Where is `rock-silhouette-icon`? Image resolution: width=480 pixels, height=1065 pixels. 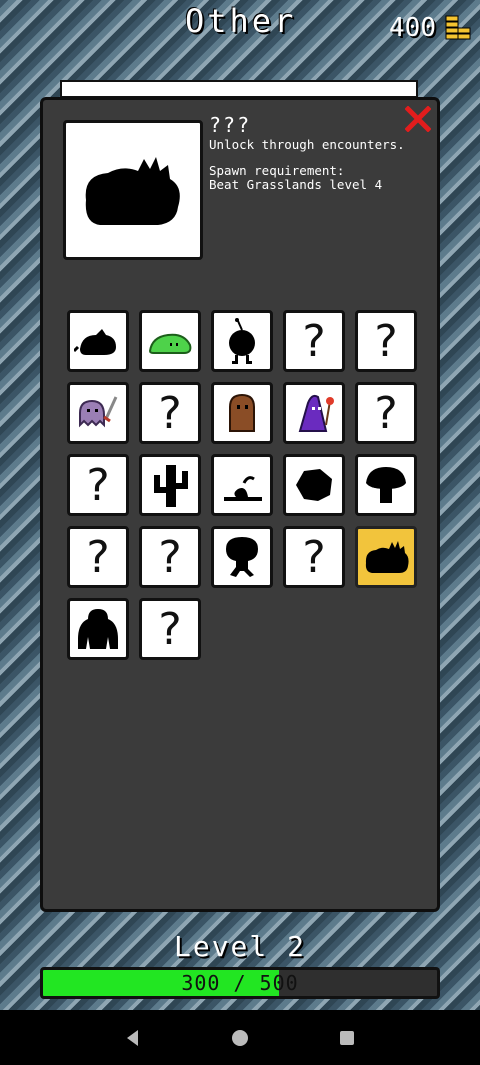
rock-silhouette-icon is located at coordinates (314, 485).